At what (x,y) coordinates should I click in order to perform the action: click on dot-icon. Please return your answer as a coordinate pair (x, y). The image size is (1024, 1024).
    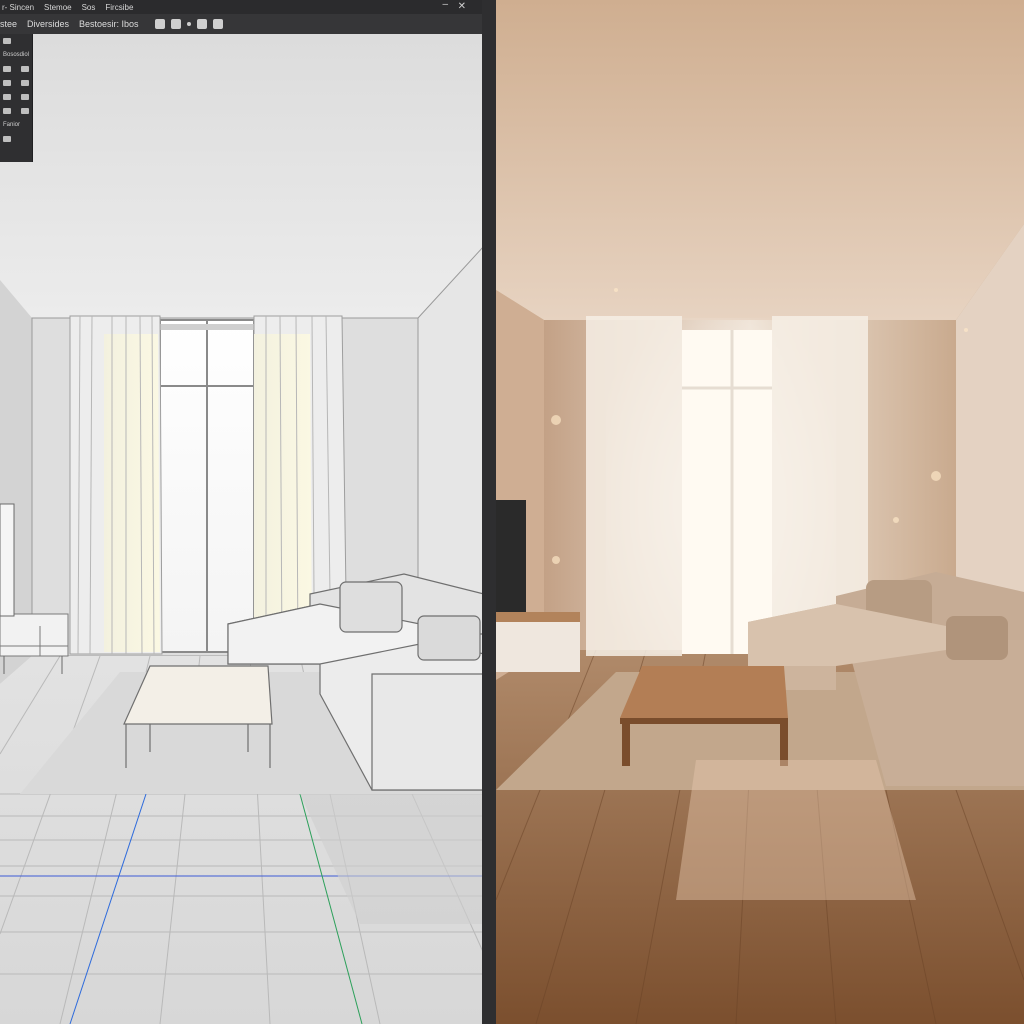
    Looking at the image, I should click on (188, 24).